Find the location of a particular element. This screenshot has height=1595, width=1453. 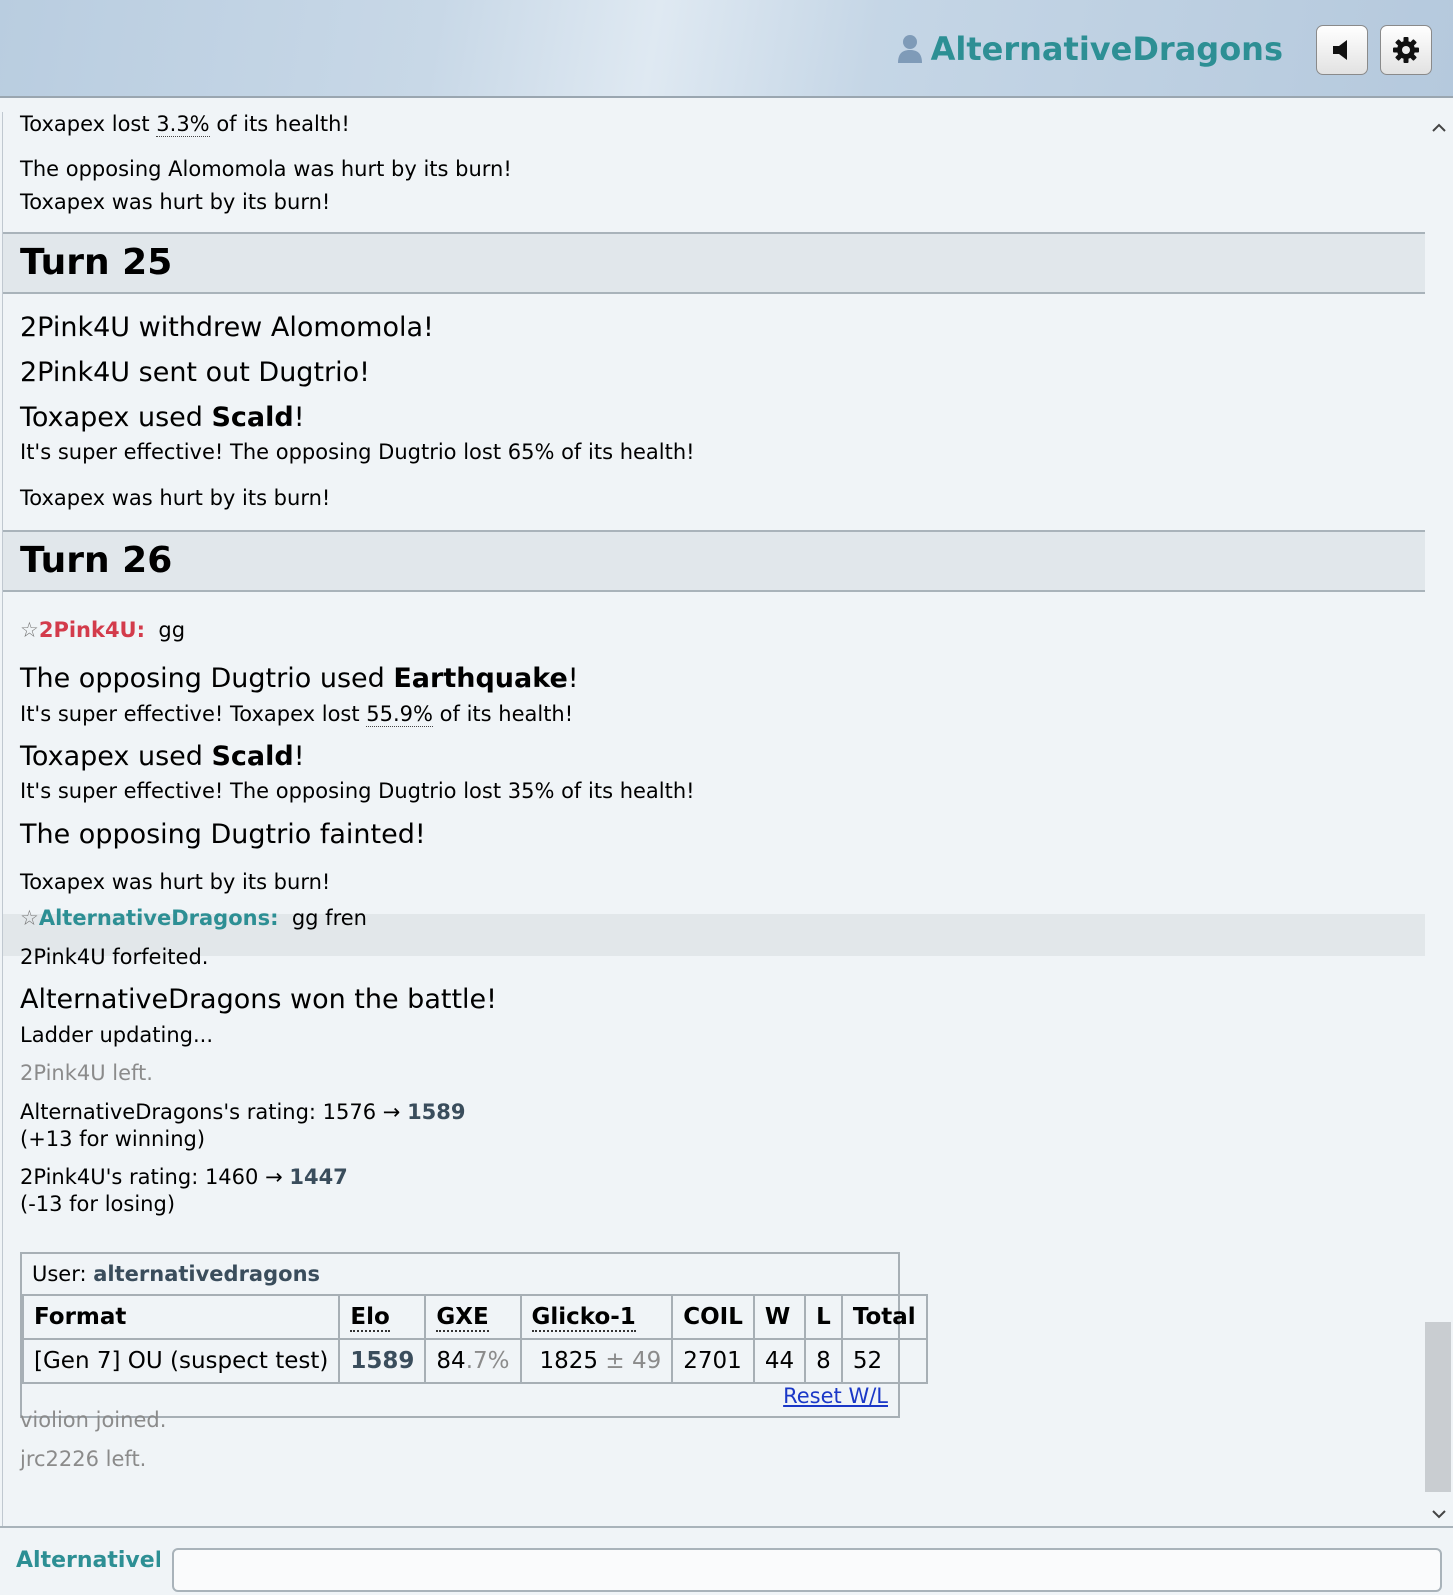

col-format: Format is located at coordinates (181, 1317).